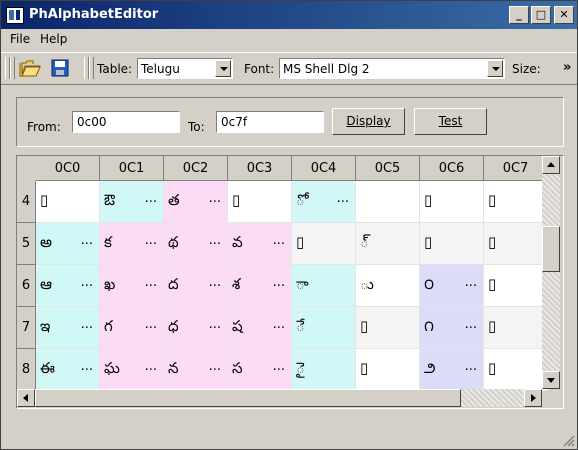 The height and width of the screenshot is (450, 578). I want to click on table-cell, so click(388, 202).